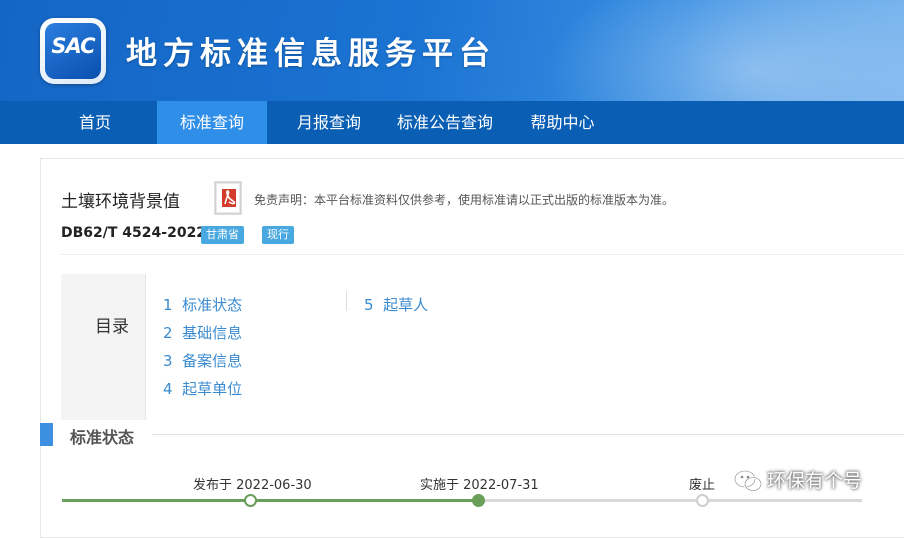 This screenshot has width=904, height=538. What do you see at coordinates (702, 500) in the screenshot?
I see `timeline-dot-abolished` at bounding box center [702, 500].